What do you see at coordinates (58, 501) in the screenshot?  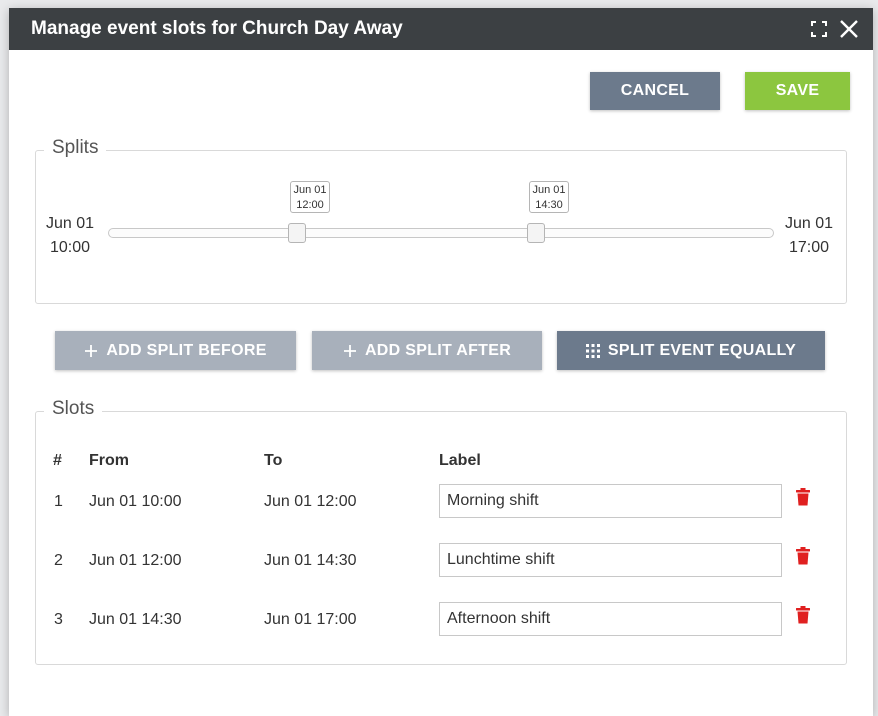 I see `slot-row-1-number: 1` at bounding box center [58, 501].